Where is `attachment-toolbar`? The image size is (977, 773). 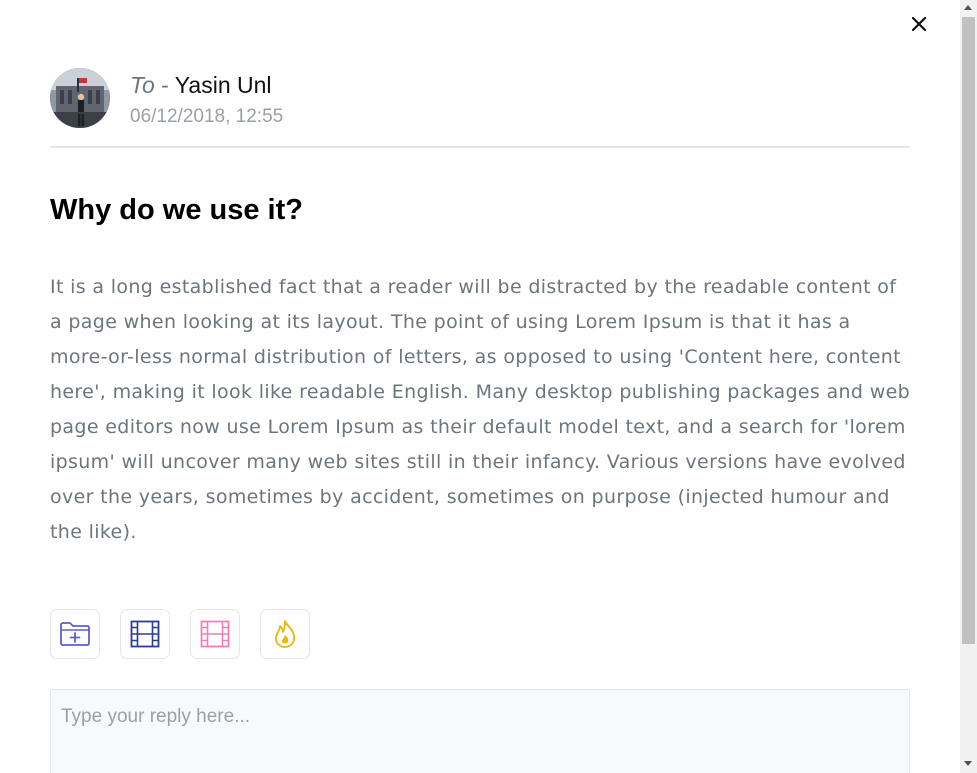 attachment-toolbar is located at coordinates (190, 634).